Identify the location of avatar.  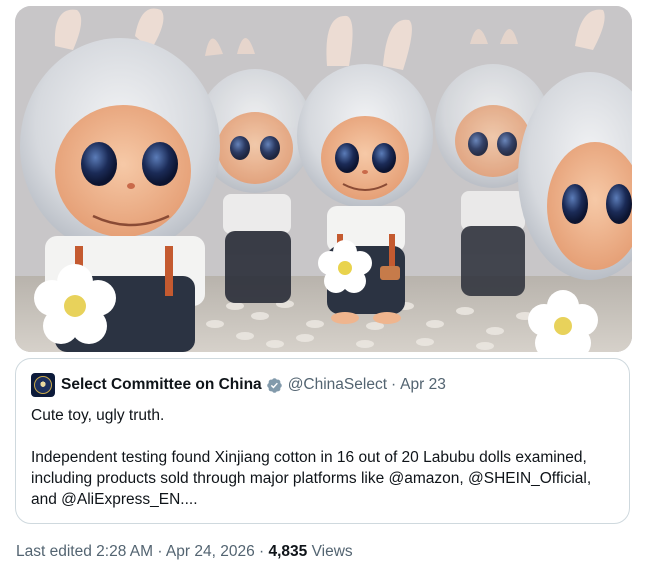
(43, 385).